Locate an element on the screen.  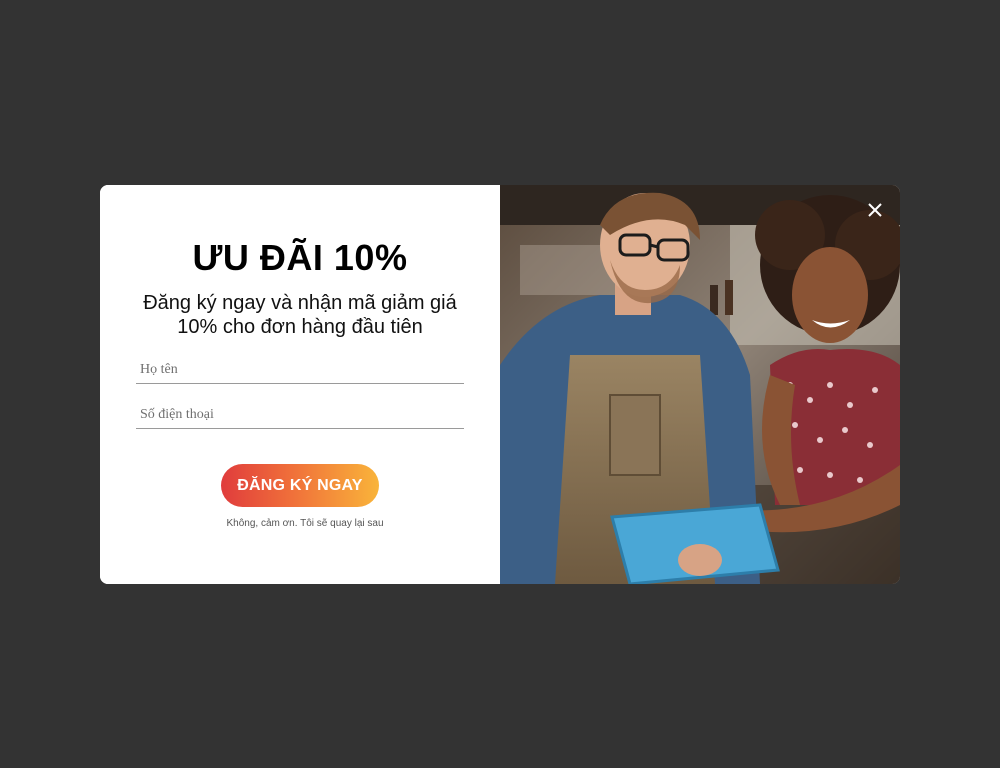
phone-input is located at coordinates (300, 412).